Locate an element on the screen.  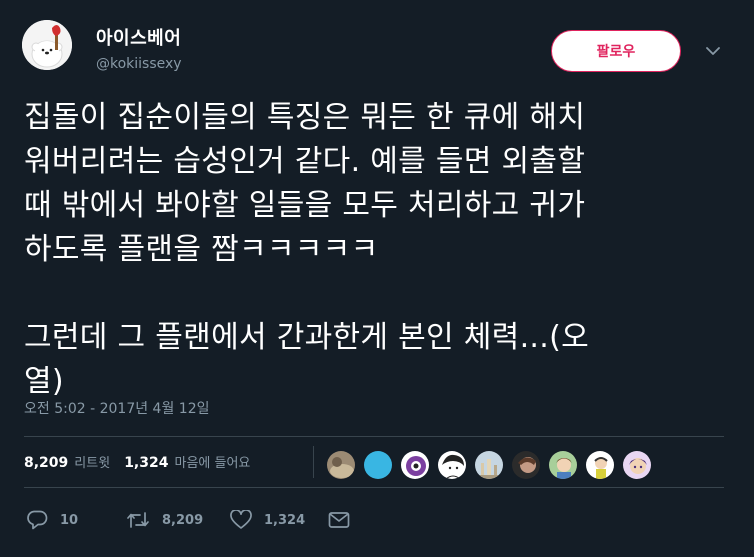
tweet-stats: 8,209 리트윗 1,324 마음에 들어요 is located at coordinates (144, 461).